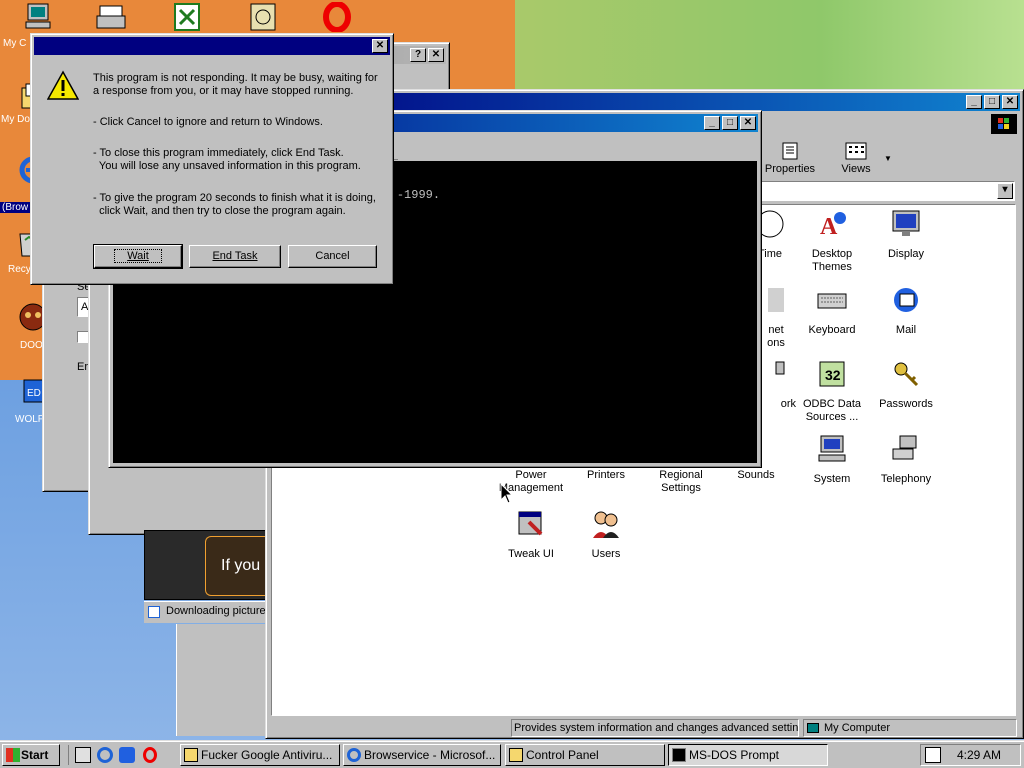  Describe the element at coordinates (191, 755) in the screenshot. I see `folder-icon` at that location.